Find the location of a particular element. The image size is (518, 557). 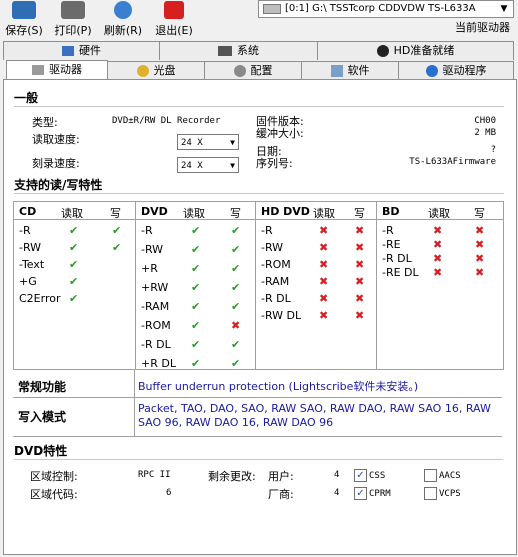

hardware-icon is located at coordinates (68, 51).